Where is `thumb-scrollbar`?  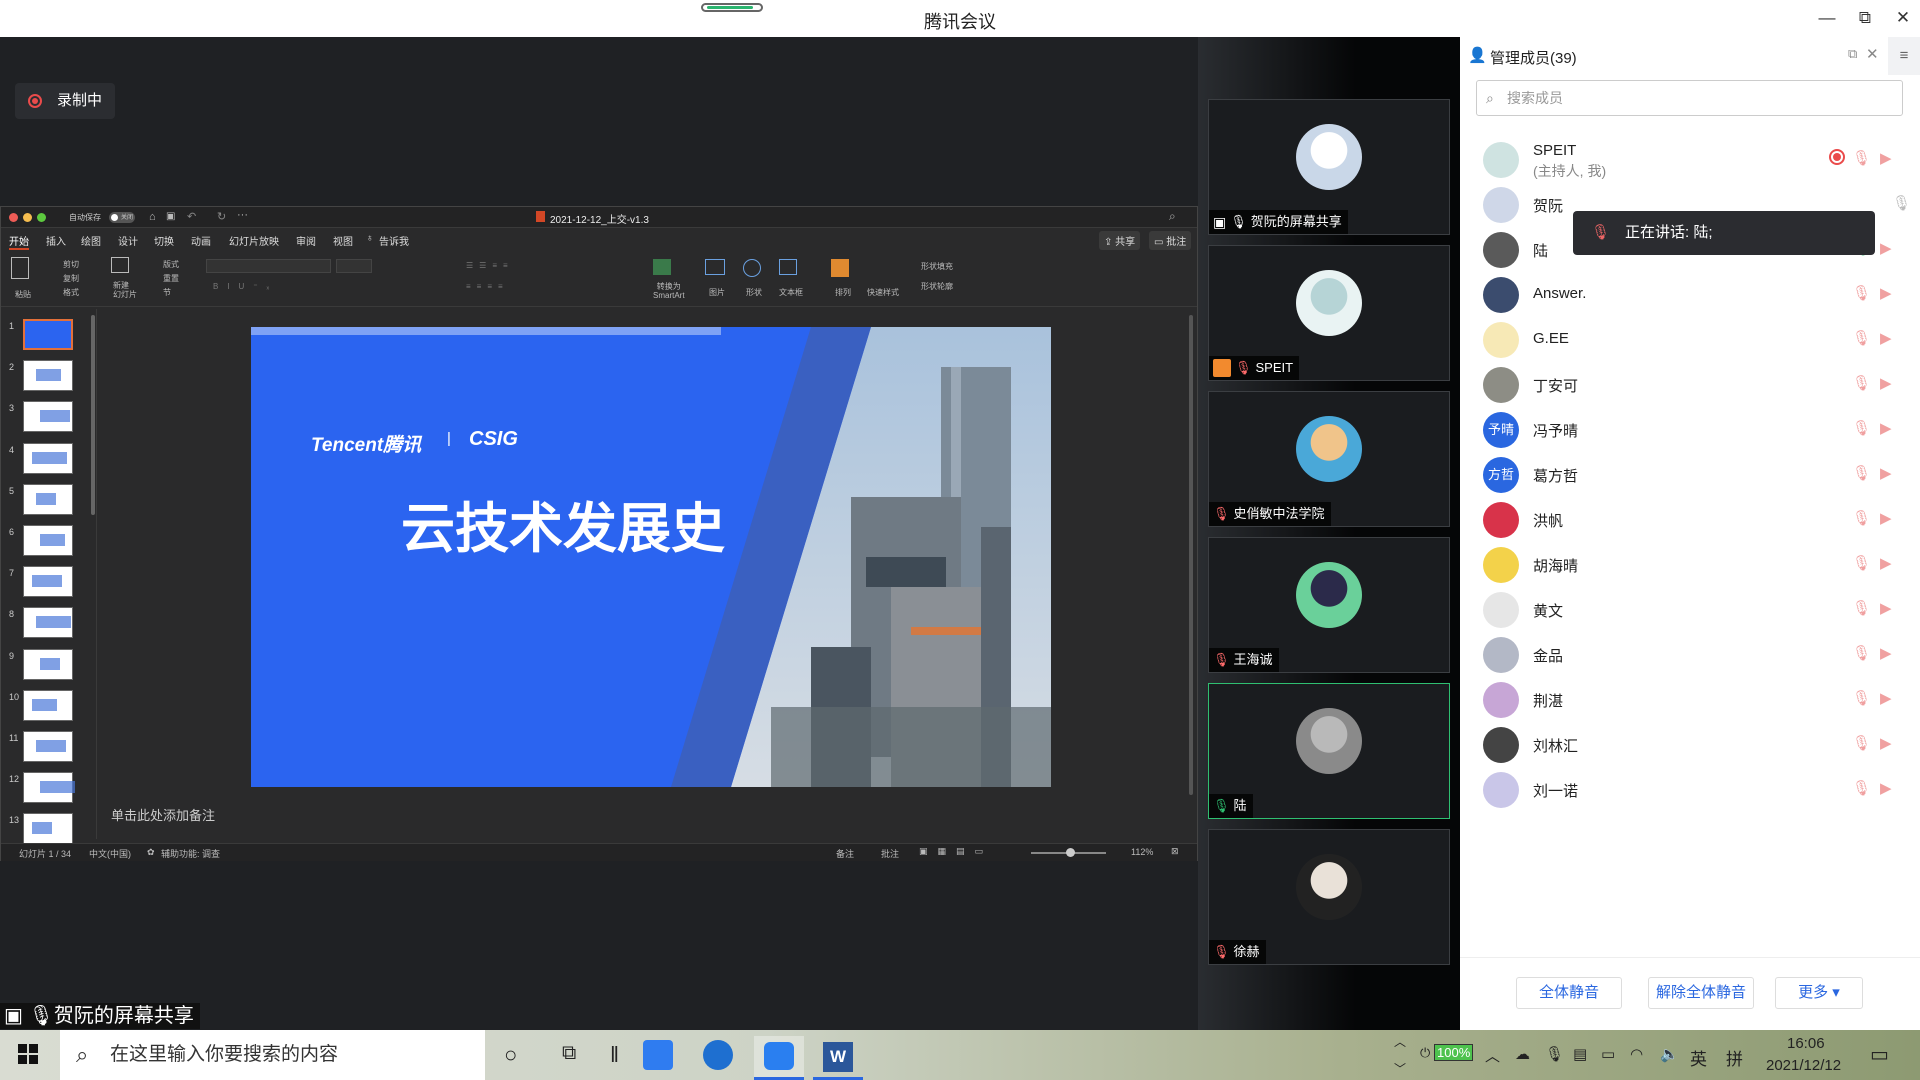
thumb-scrollbar is located at coordinates (93, 415).